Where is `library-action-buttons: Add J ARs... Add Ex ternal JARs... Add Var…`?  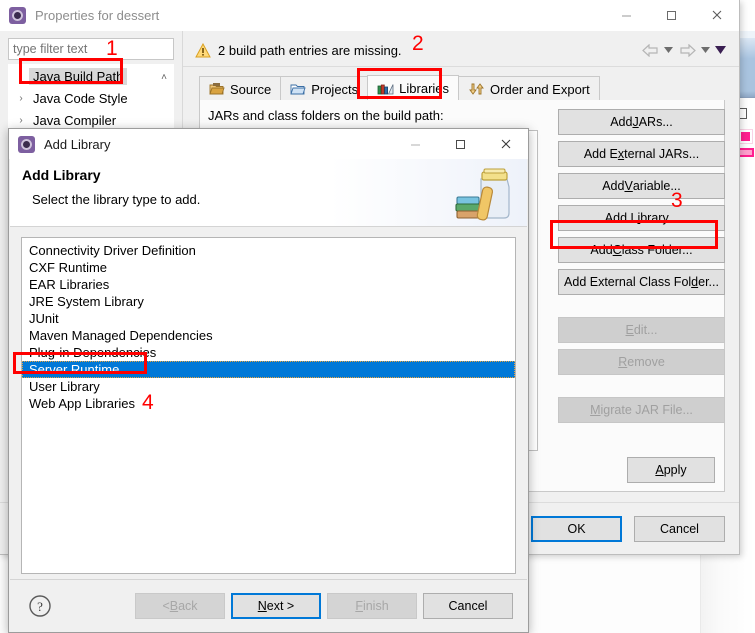 library-action-buttons: Add J ARs... Add Ex ternal JARs... Add Var… is located at coordinates (641, 266).